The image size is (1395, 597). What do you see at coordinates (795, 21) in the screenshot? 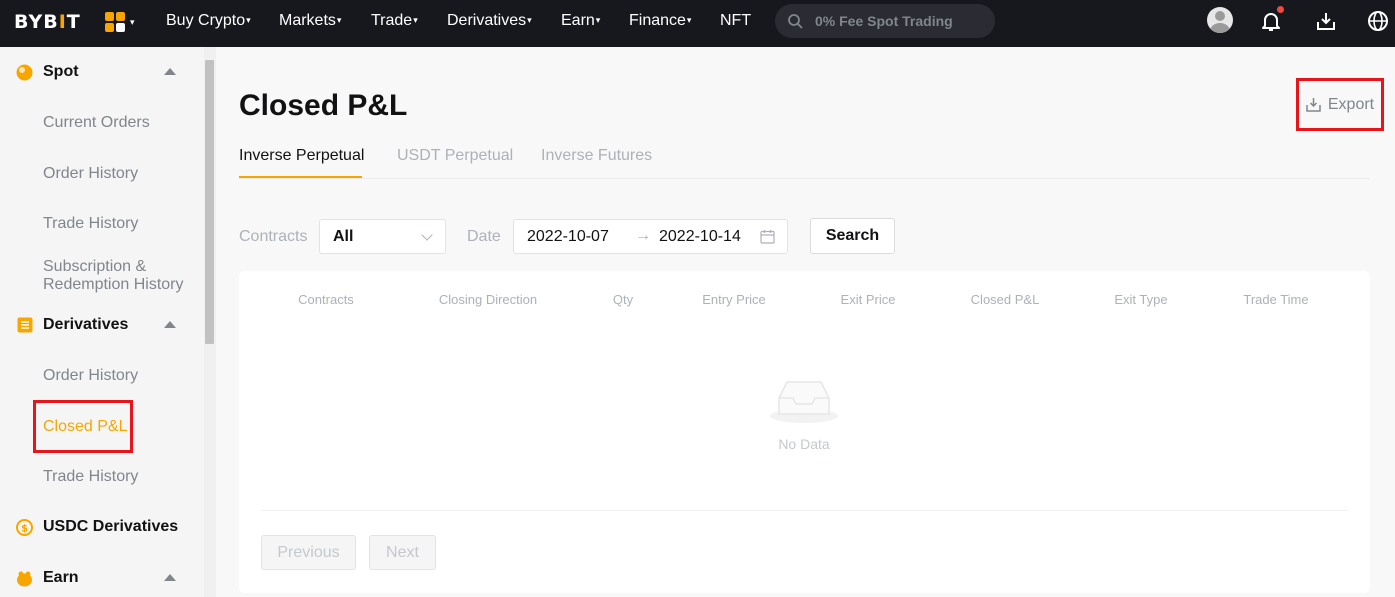
I see `search-icon` at bounding box center [795, 21].